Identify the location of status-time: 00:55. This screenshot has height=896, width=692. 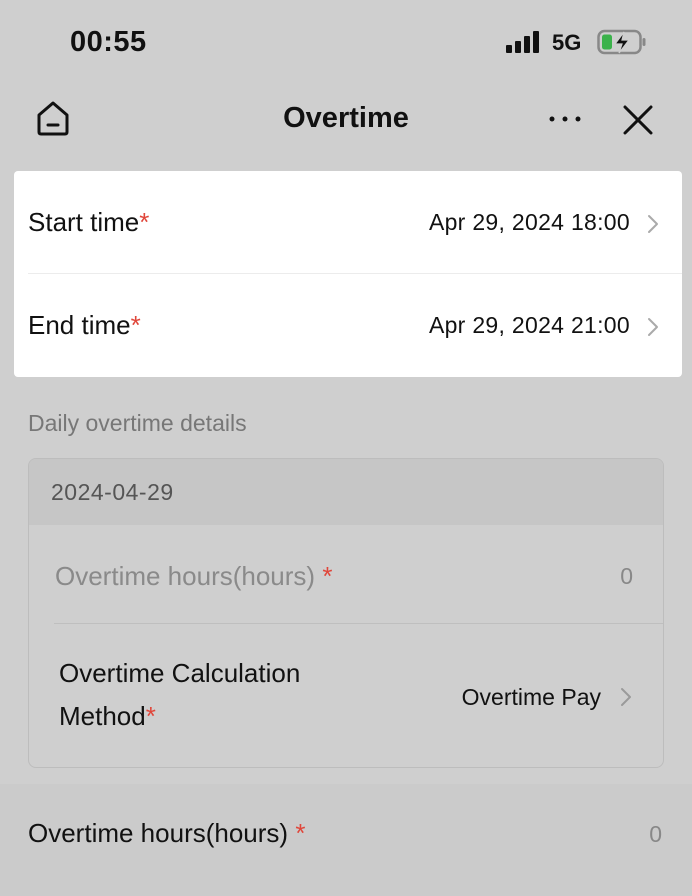
(108, 42).